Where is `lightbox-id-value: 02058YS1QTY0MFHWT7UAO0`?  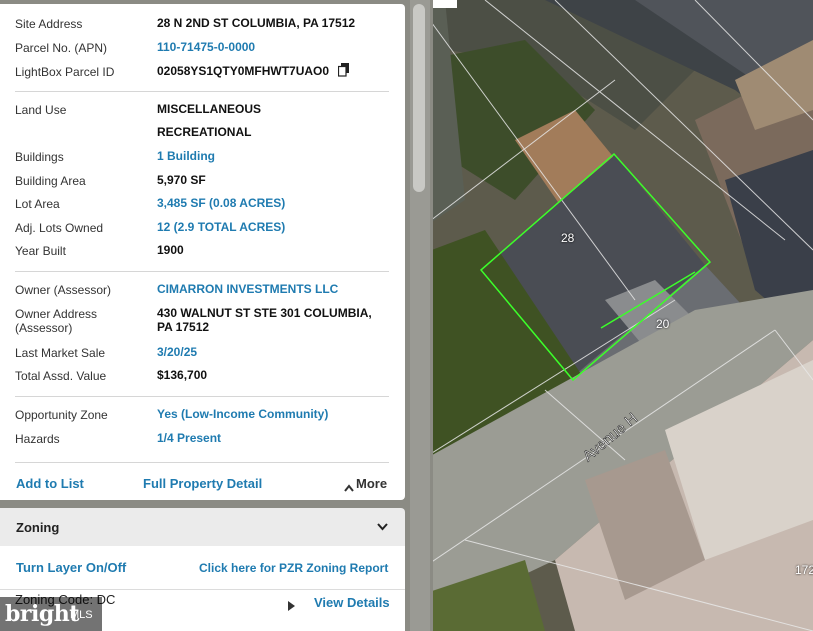
lightbox-id-value: 02058YS1QTY0MFHWT7UAO0 is located at coordinates (243, 71).